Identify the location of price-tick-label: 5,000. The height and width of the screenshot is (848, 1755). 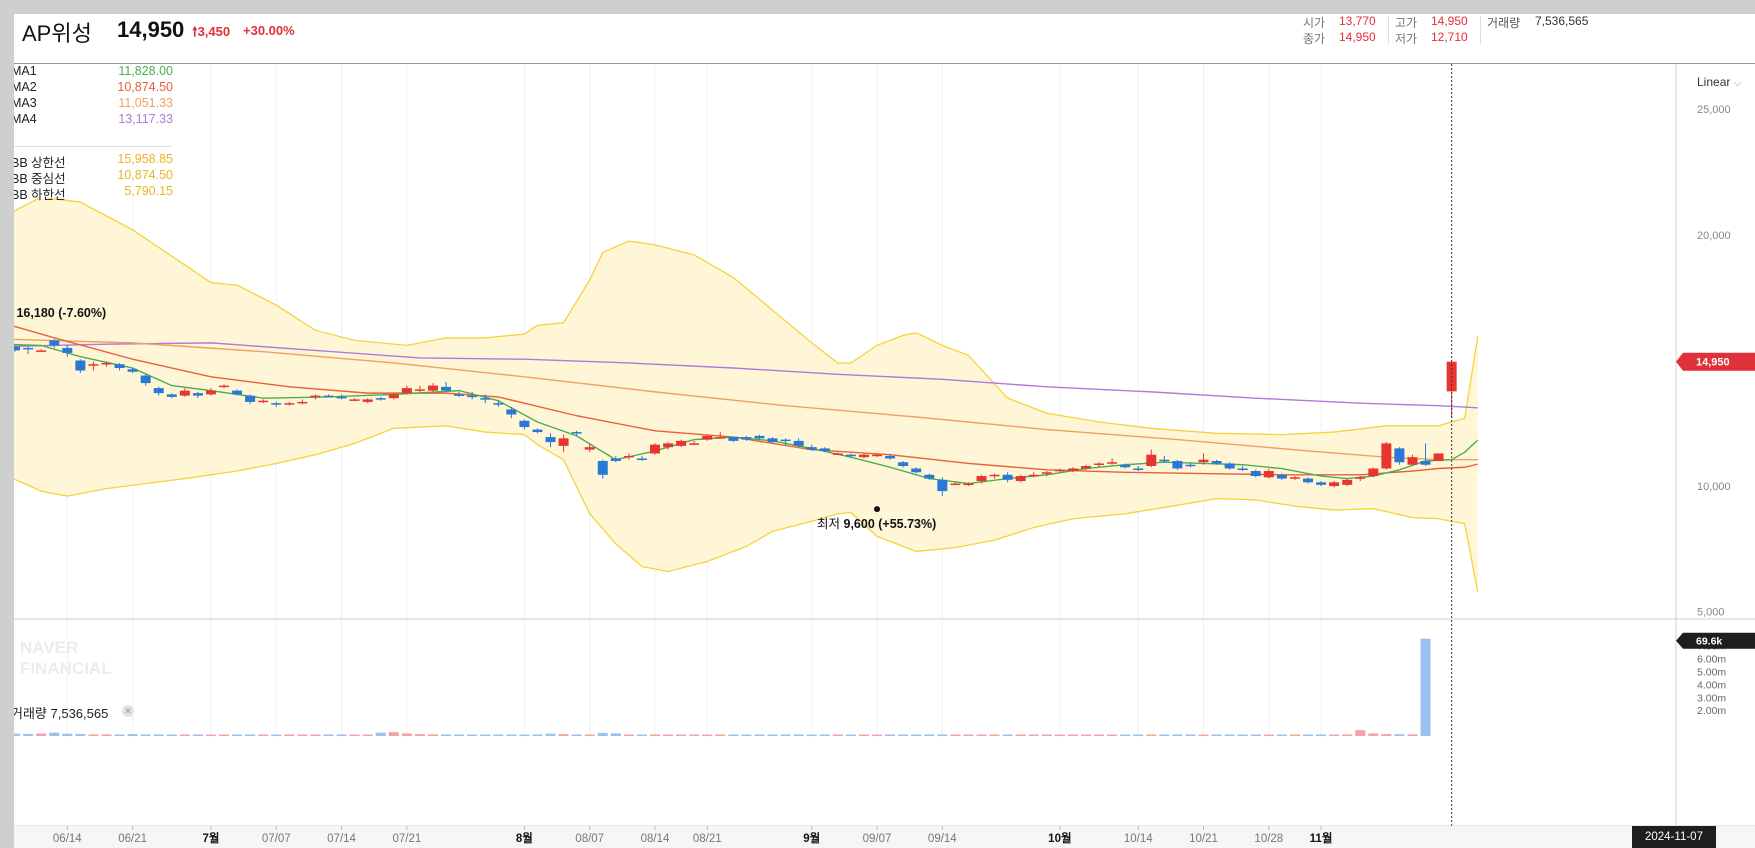
(1711, 613).